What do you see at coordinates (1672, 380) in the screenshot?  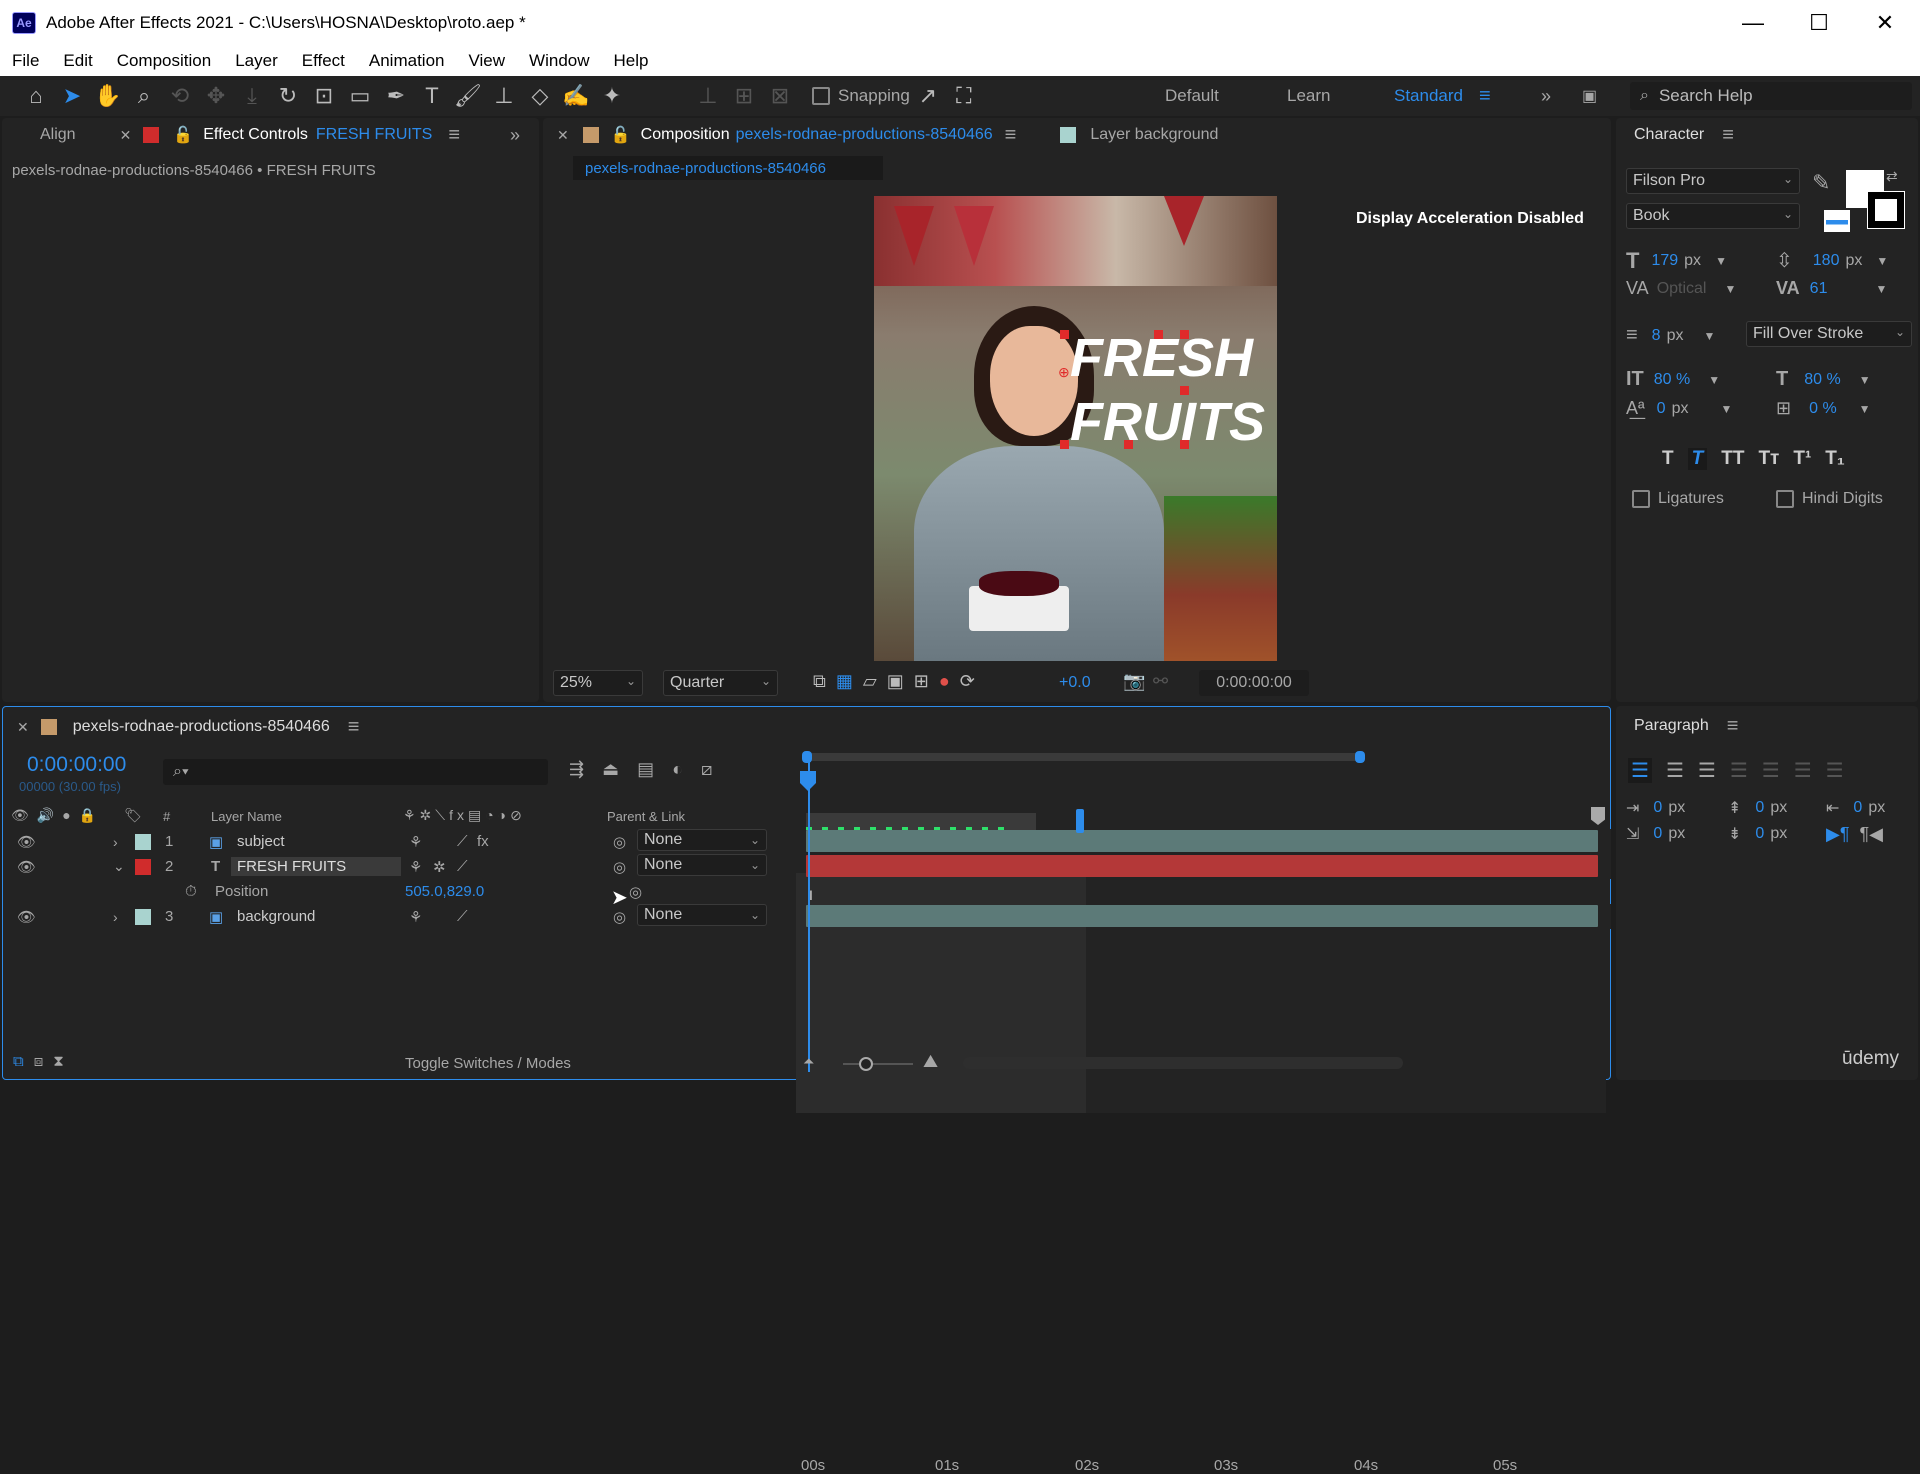 I see `vertical-scale-value: 80 %` at bounding box center [1672, 380].